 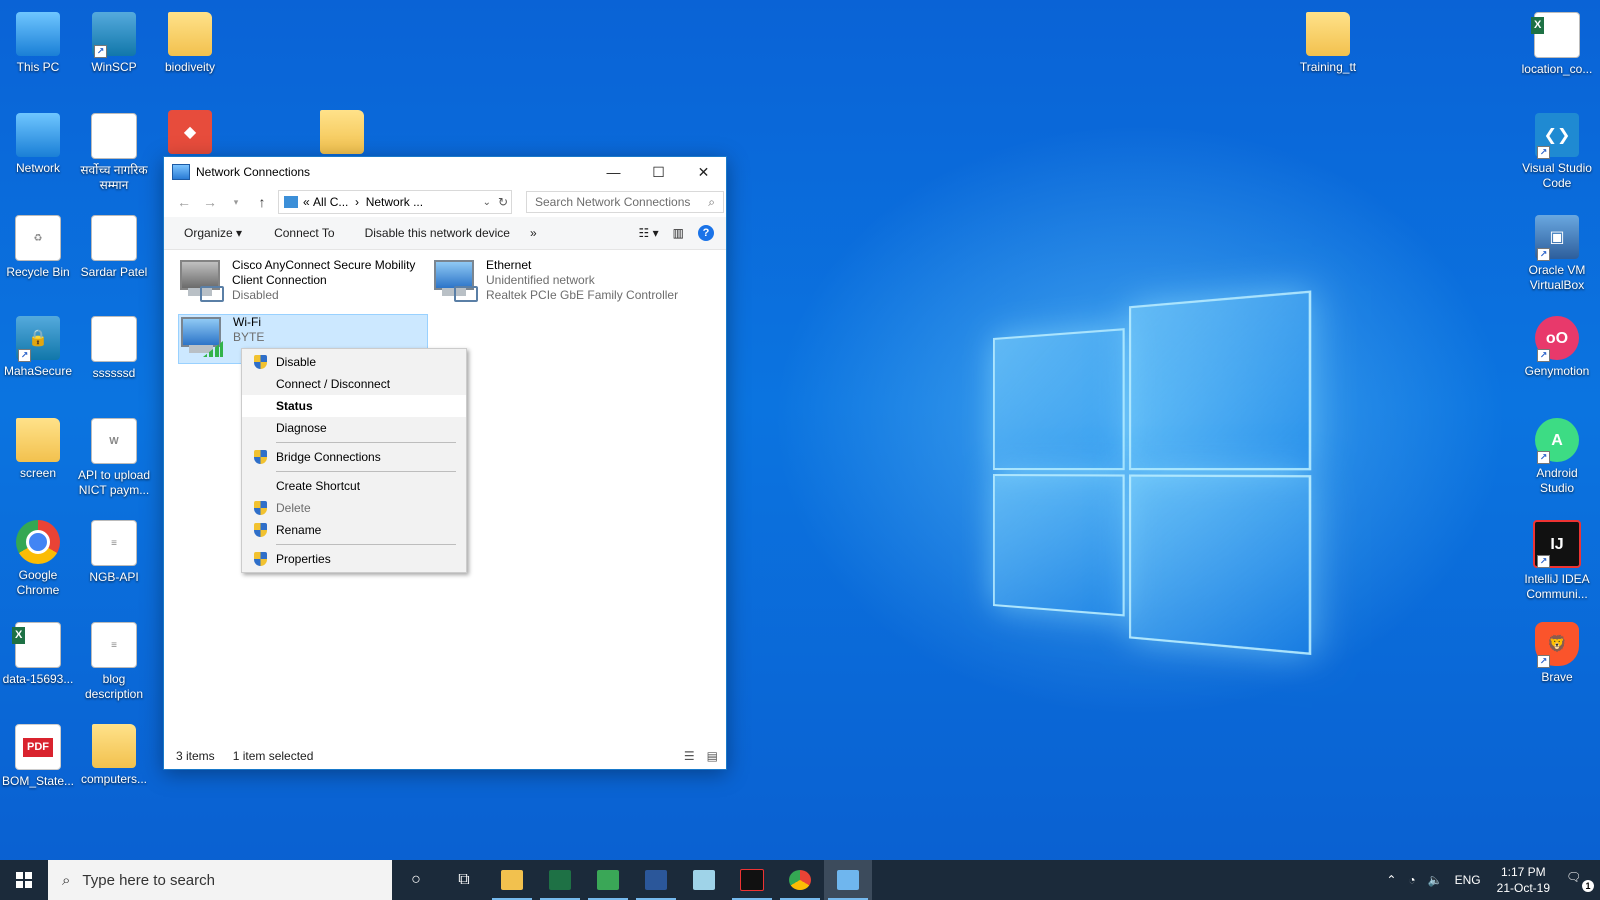 I want to click on desktop-icon-mahasecure: 🔒 ↗ MahaSecure, so click(x=38, y=347).